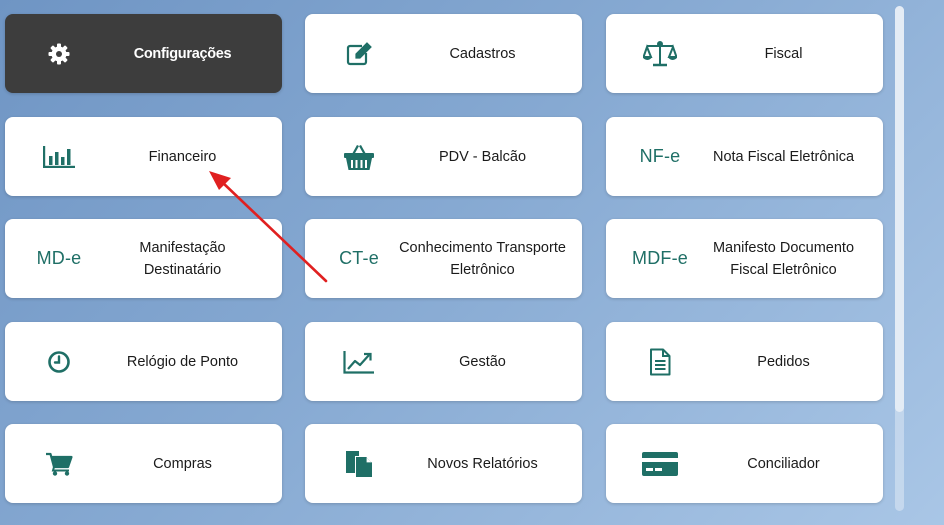 The height and width of the screenshot is (525, 944). I want to click on tile-label-line1: Manifesto Documento, so click(783, 247).